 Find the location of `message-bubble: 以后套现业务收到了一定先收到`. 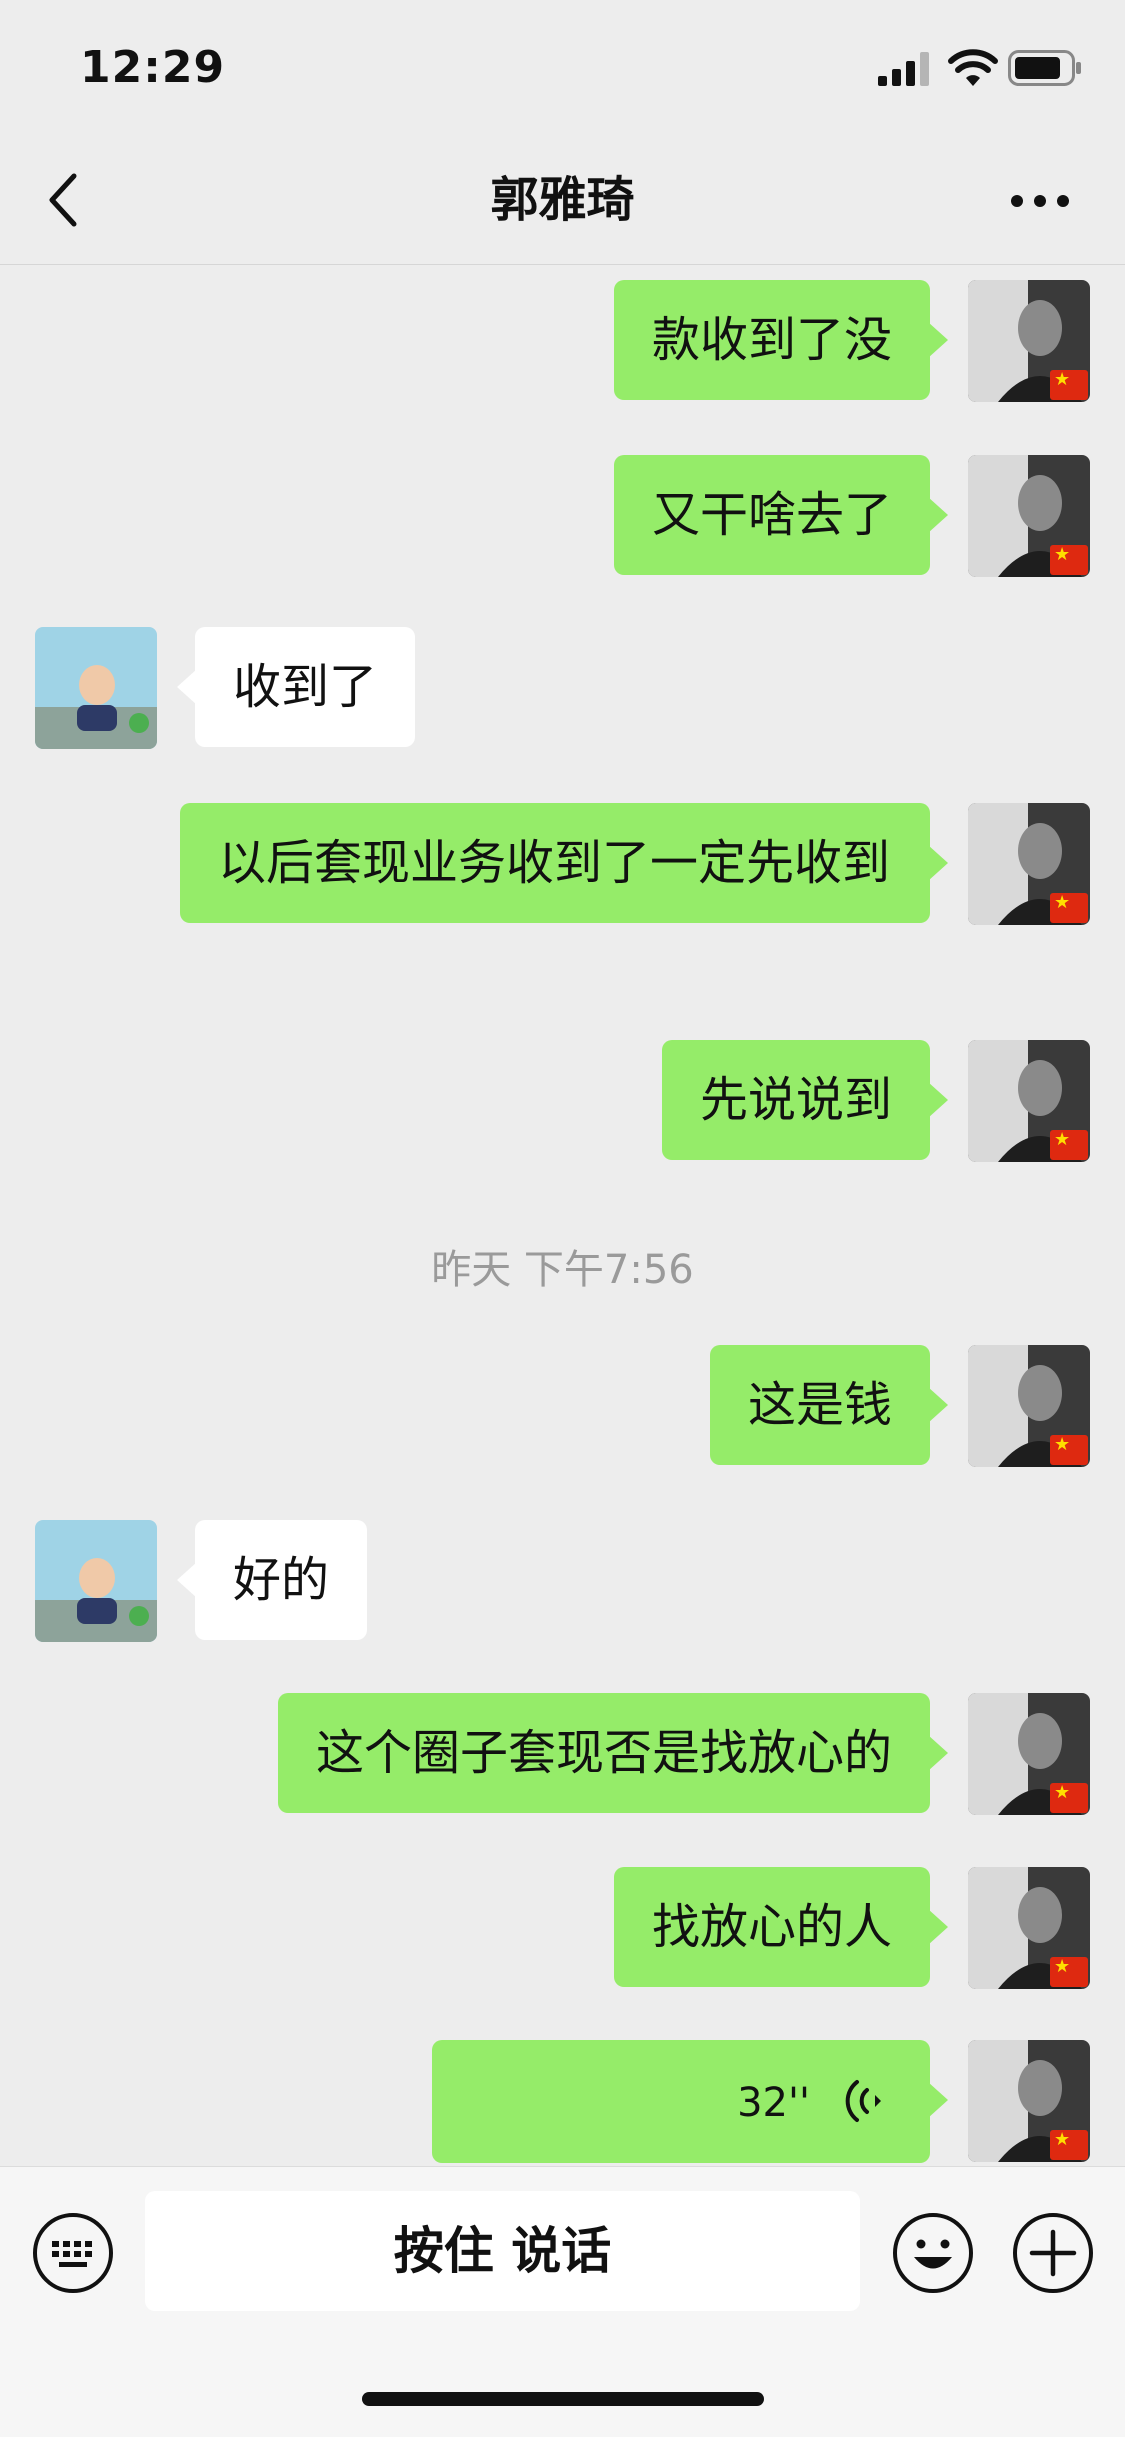

message-bubble: 以后套现业务收到了一定先收到 is located at coordinates (564, 863).